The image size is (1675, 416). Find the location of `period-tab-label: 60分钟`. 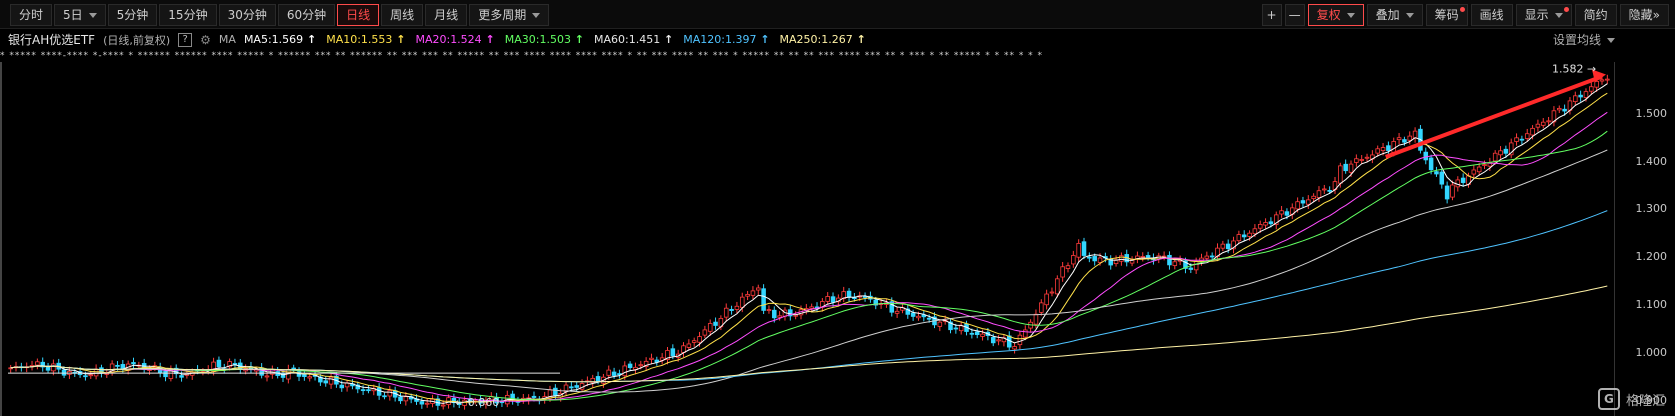

period-tab-label: 60分钟 is located at coordinates (306, 15).